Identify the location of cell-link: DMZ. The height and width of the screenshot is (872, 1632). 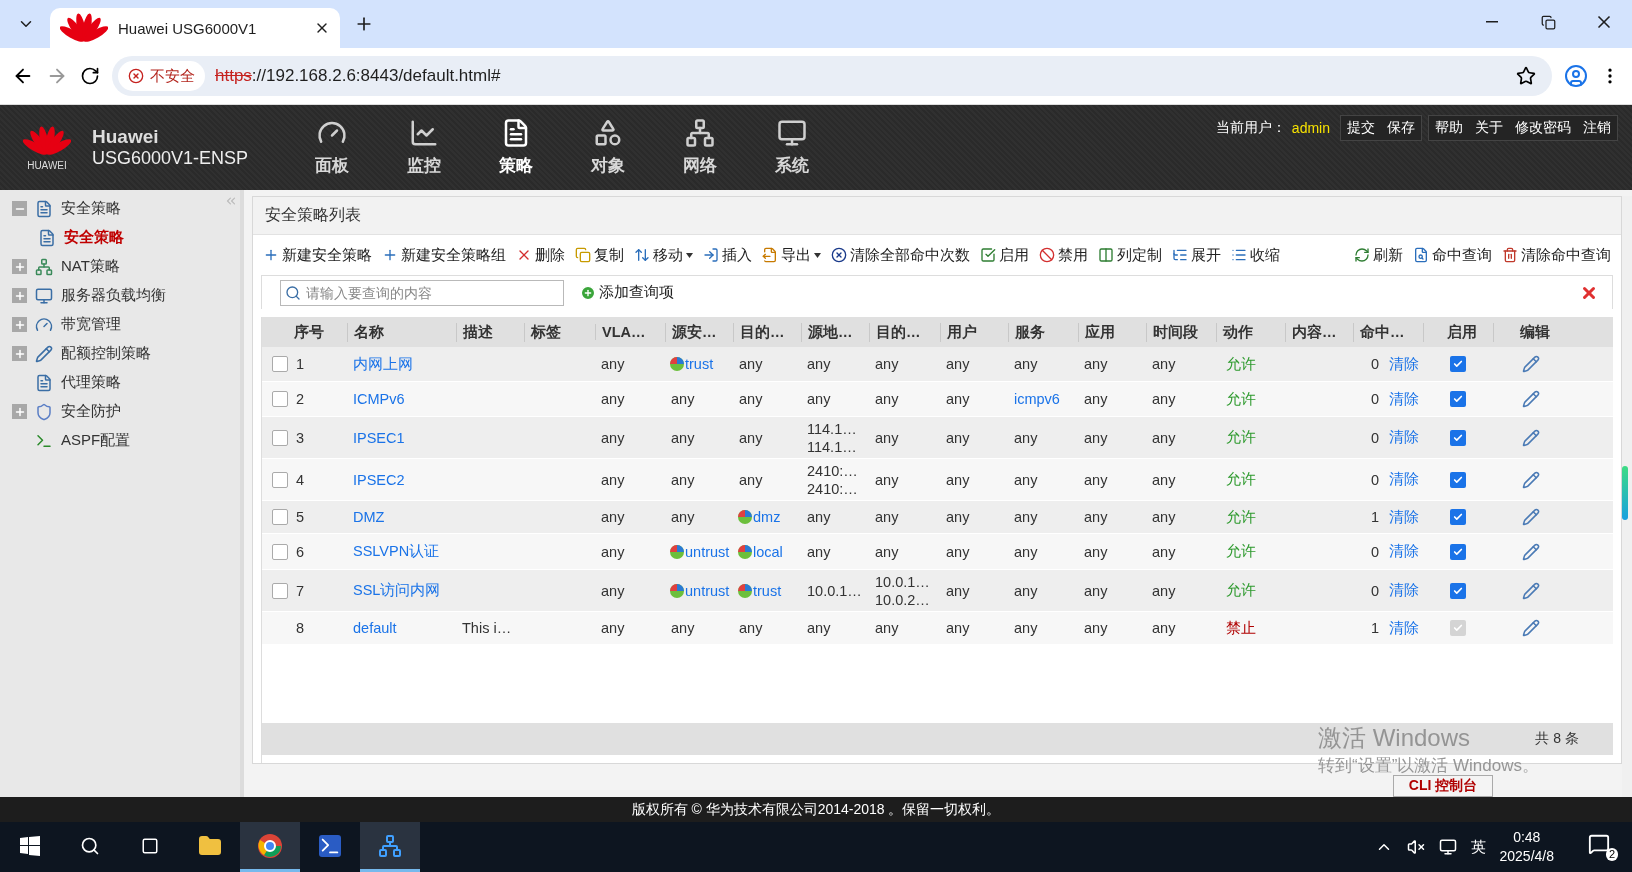
(369, 517).